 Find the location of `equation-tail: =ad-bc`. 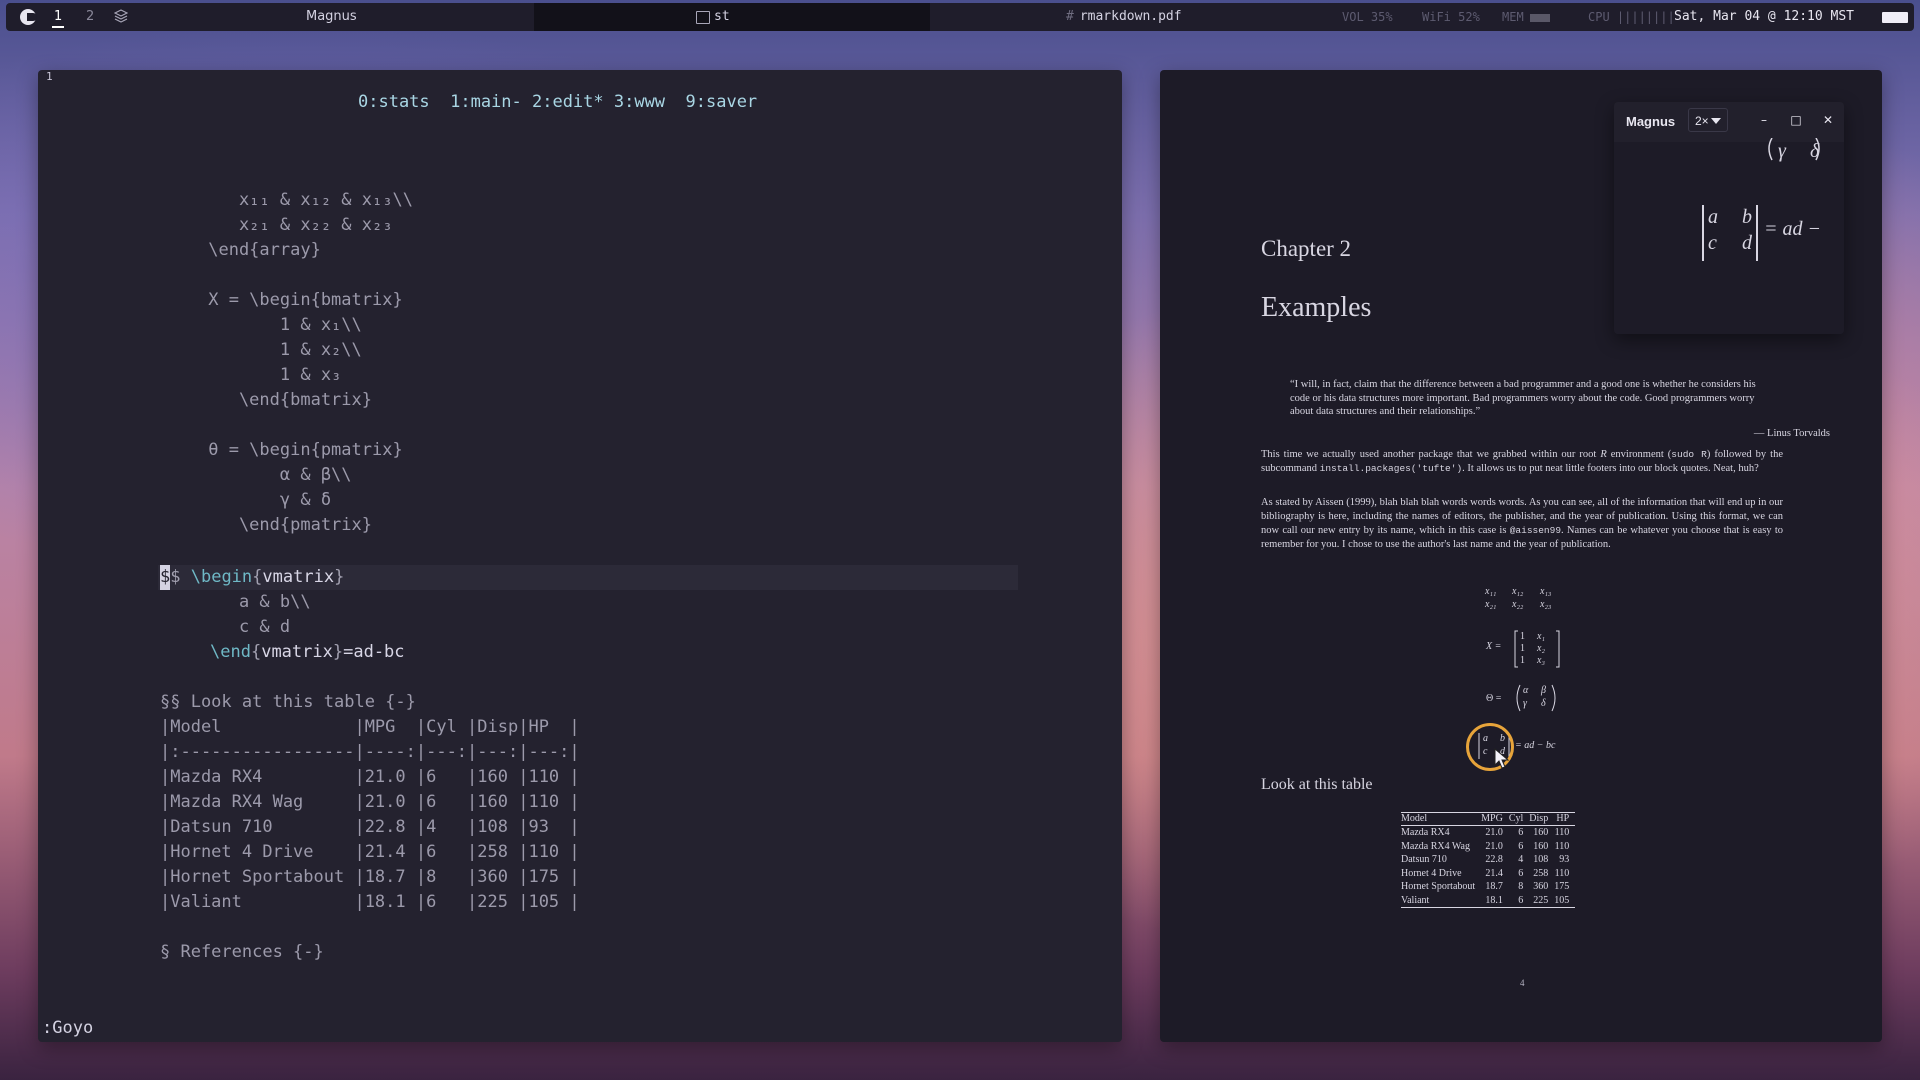

equation-tail: =ad-bc is located at coordinates (374, 652).